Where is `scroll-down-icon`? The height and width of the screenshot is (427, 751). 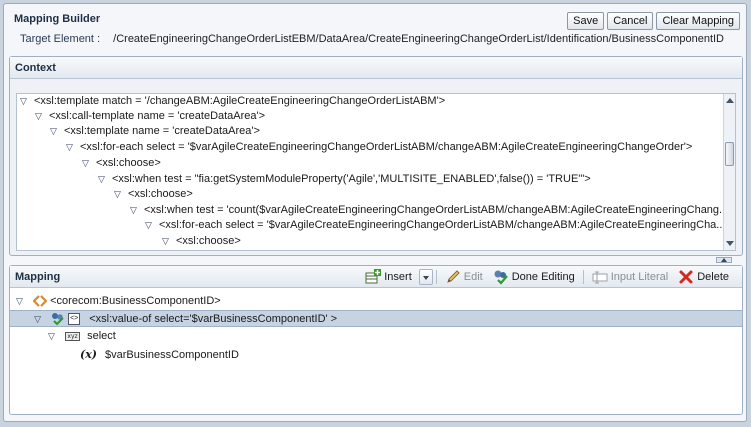
scroll-down-icon is located at coordinates (730, 243).